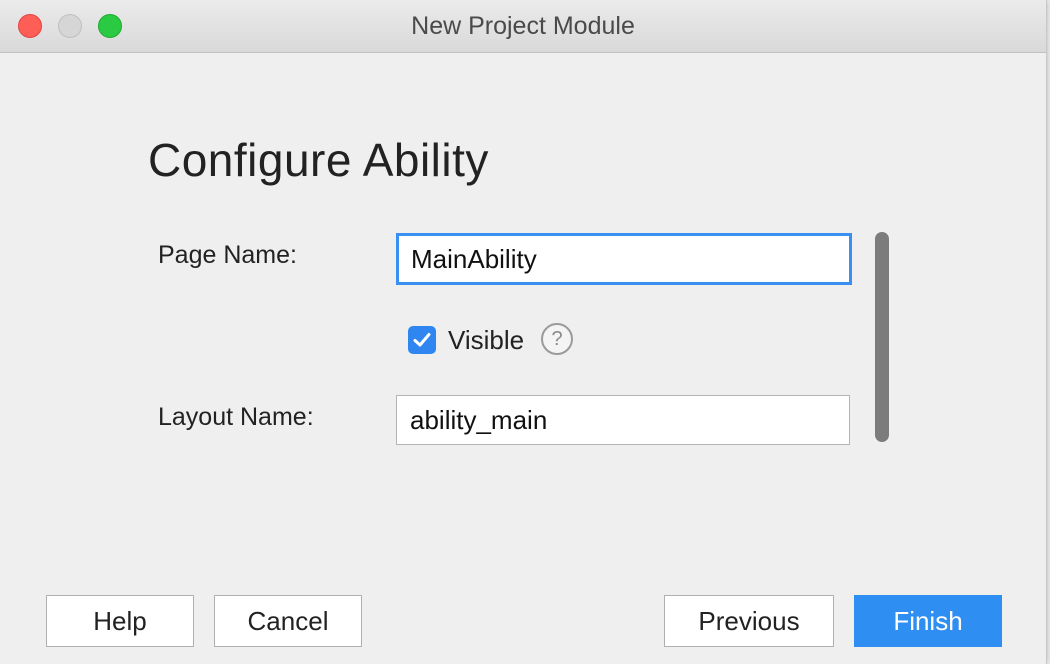  What do you see at coordinates (236, 417) in the screenshot?
I see `layout-name-label: Layout Name:` at bounding box center [236, 417].